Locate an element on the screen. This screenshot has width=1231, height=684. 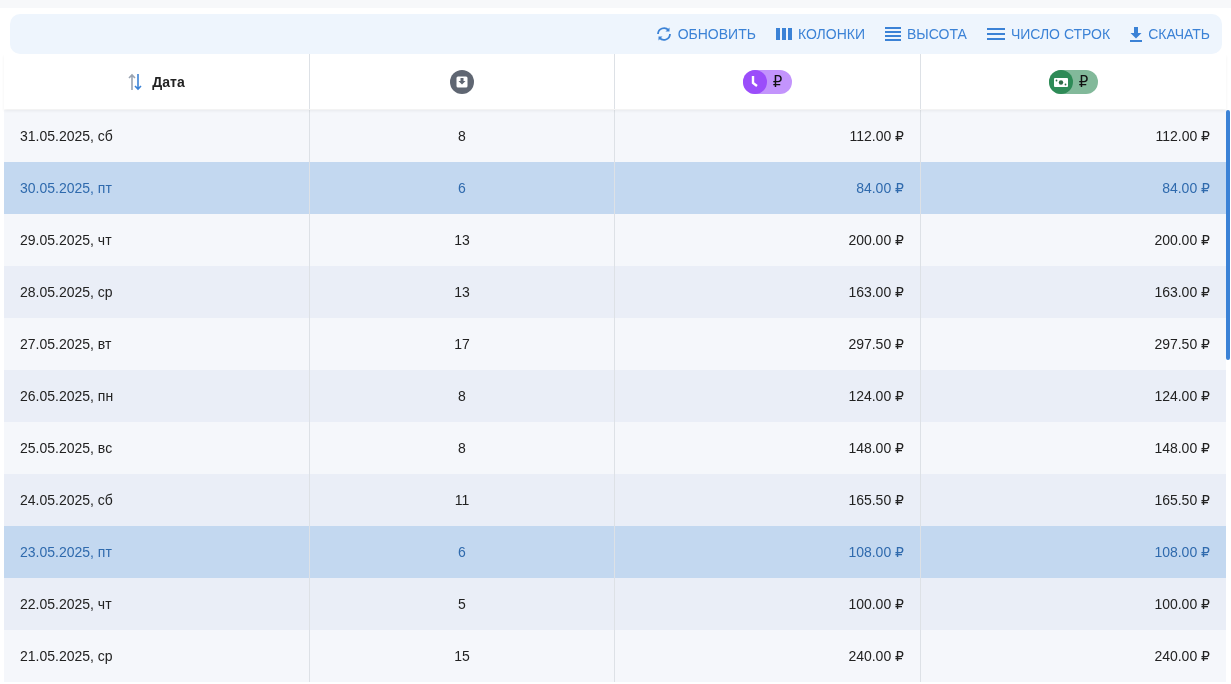
table-row: 26.05.2025, пн 8 124.00 ₽ 124.00 ₽ is located at coordinates (615, 396).